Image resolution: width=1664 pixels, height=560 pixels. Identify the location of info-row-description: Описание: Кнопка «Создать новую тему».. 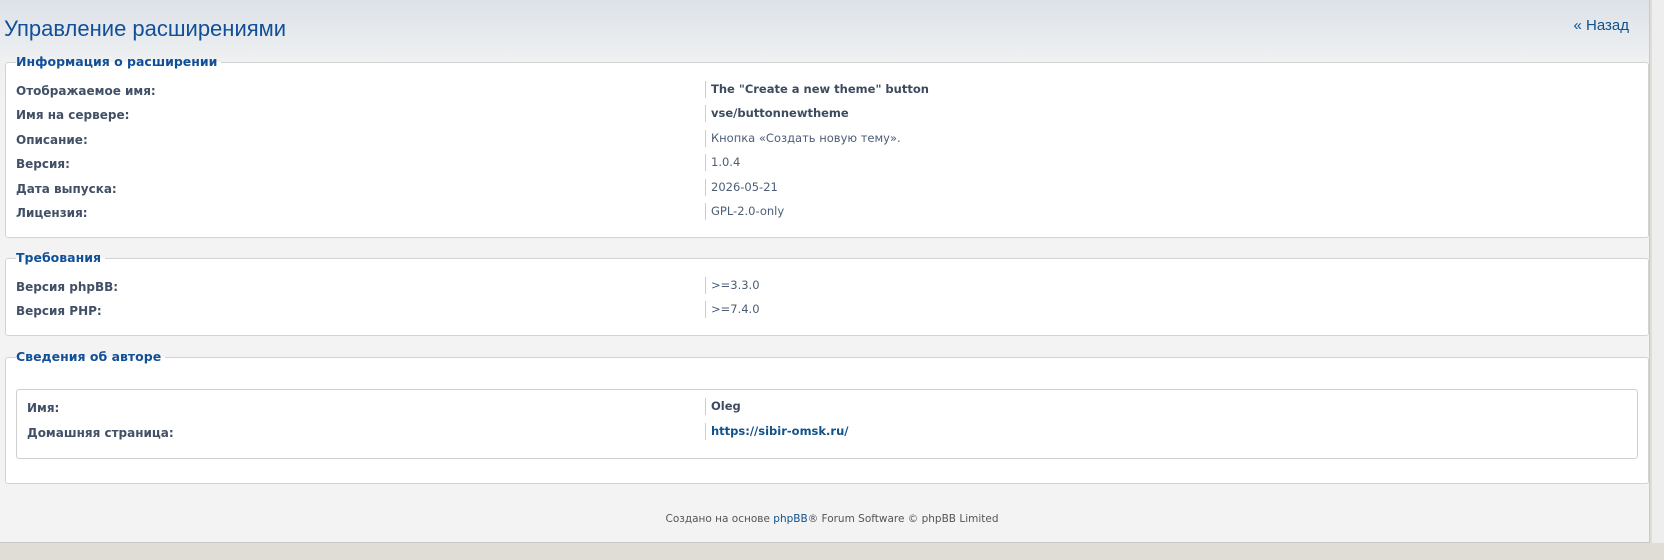
(827, 142).